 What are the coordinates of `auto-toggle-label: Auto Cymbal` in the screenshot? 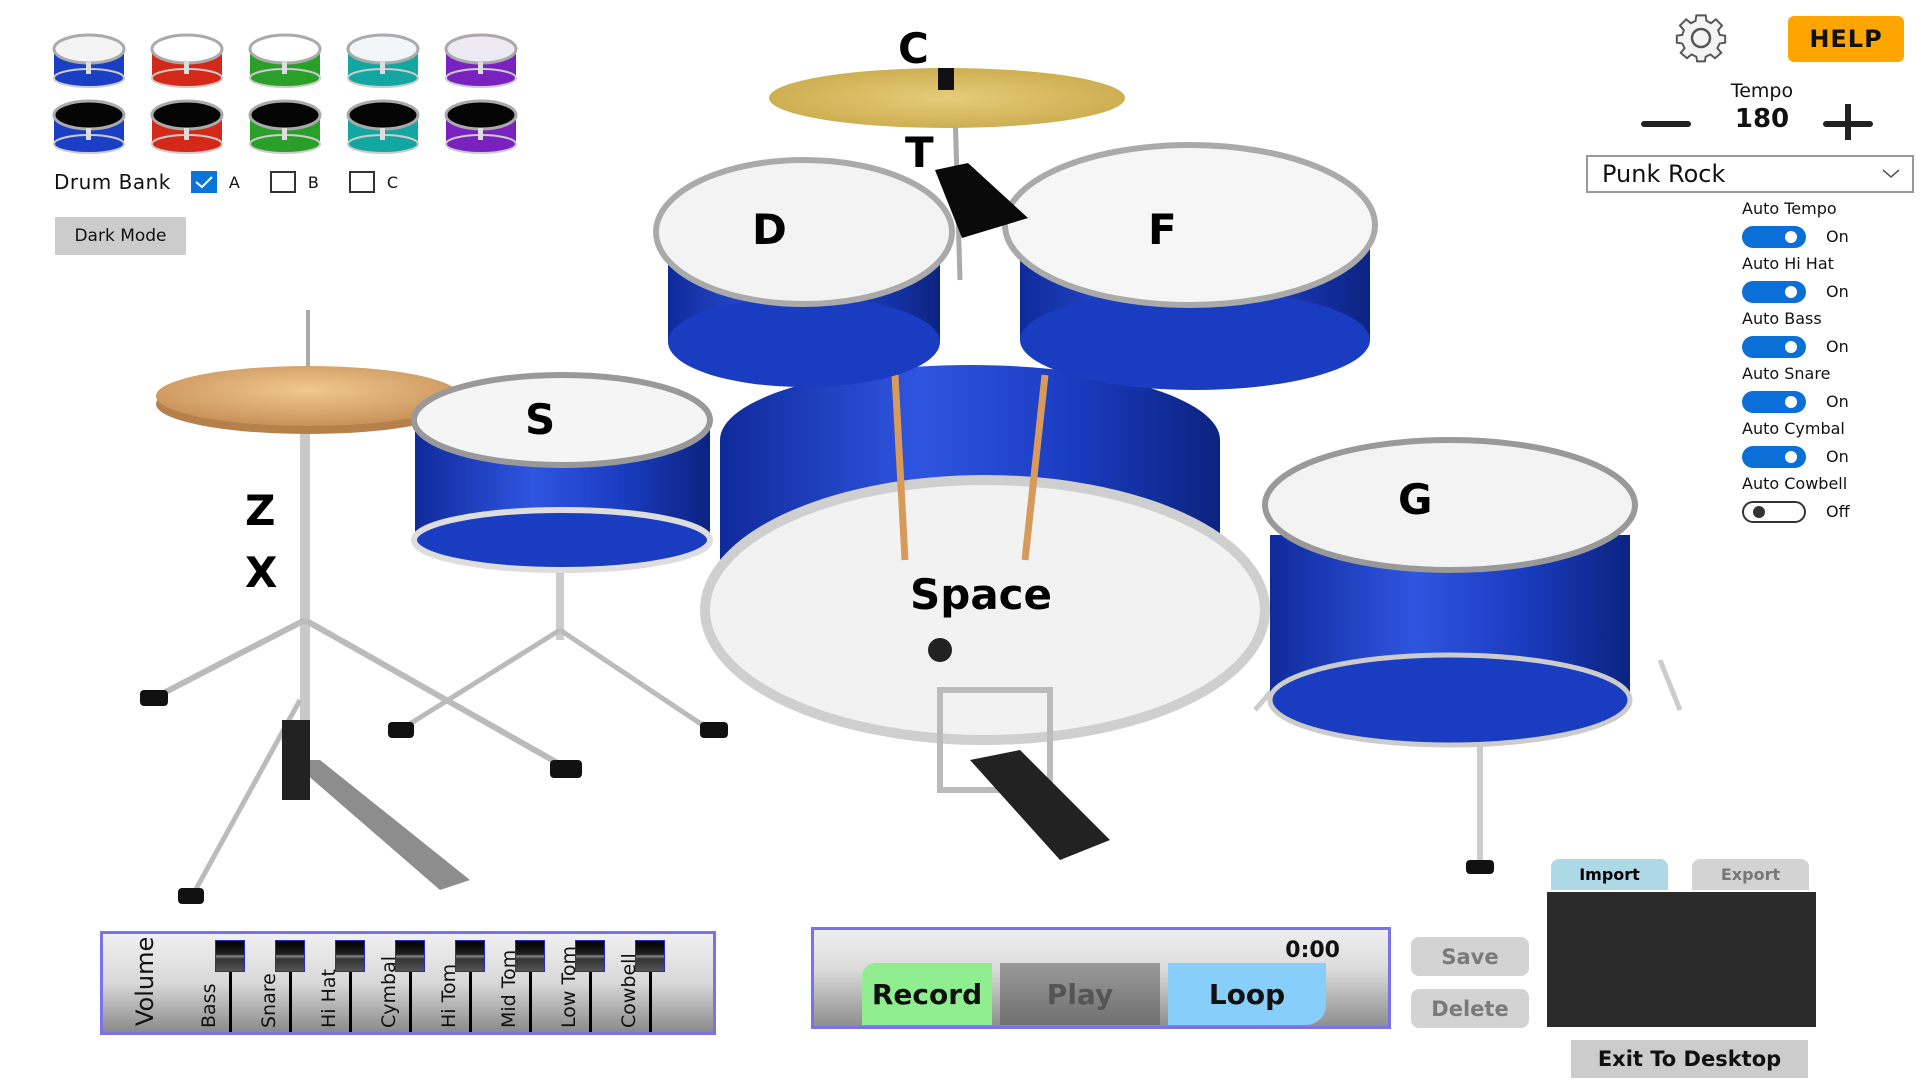 It's located at (1793, 428).